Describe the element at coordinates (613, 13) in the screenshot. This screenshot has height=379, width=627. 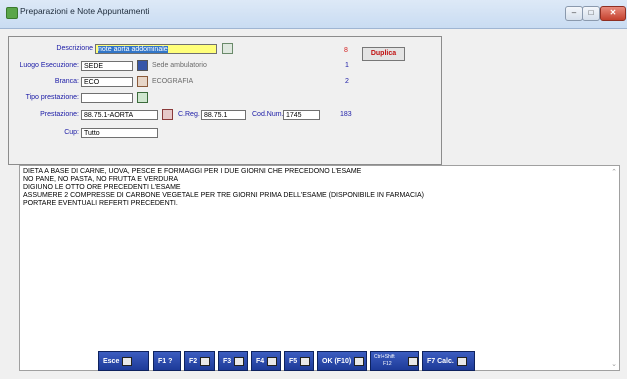
I see `close-button: ✕` at that location.